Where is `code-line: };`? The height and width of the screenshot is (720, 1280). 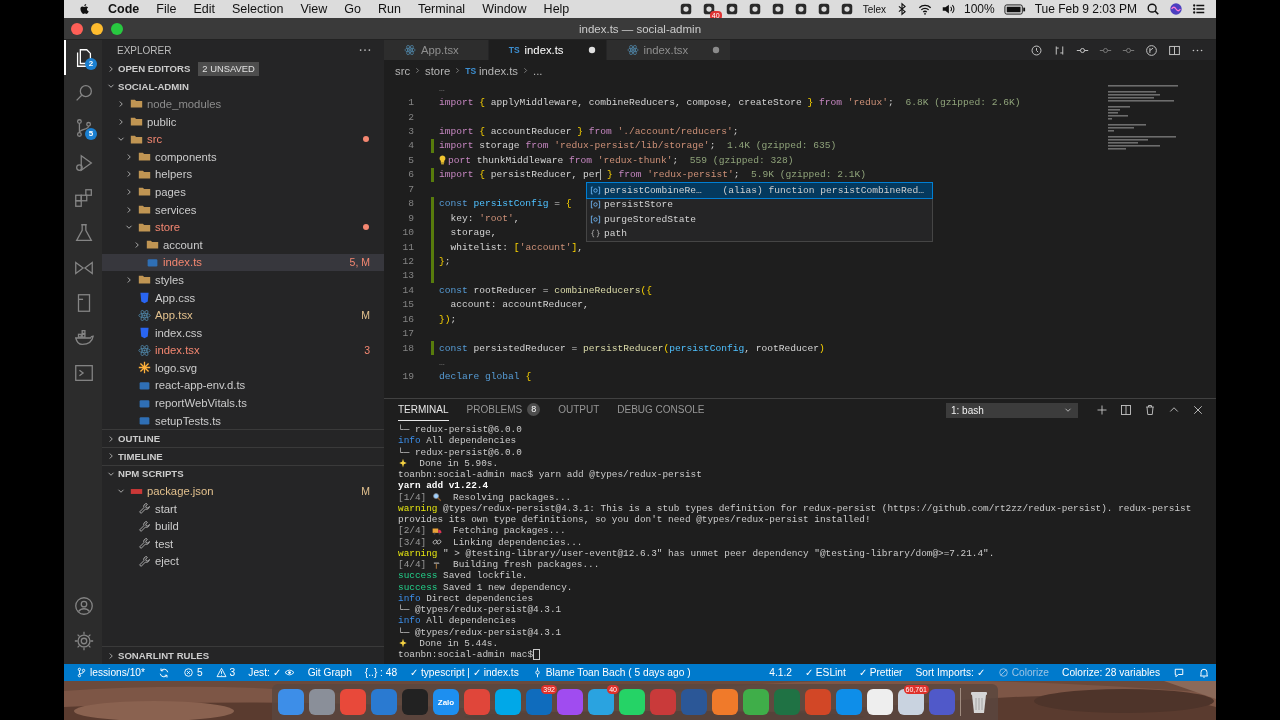
code-line: }; is located at coordinates (445, 261).